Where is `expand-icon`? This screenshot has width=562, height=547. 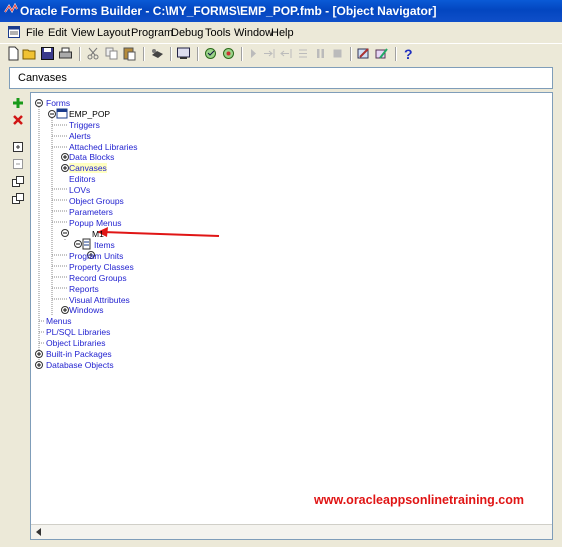 expand-icon is located at coordinates (18, 147).